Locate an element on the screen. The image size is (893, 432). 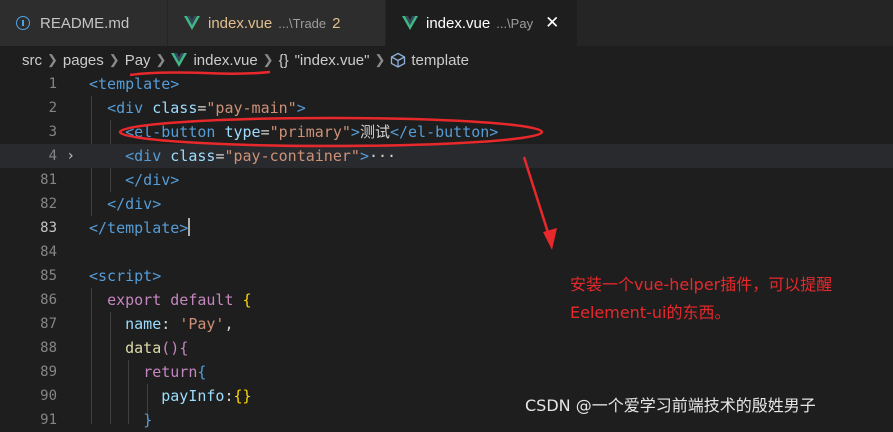
line-number: 83 is located at coordinates (48, 228).